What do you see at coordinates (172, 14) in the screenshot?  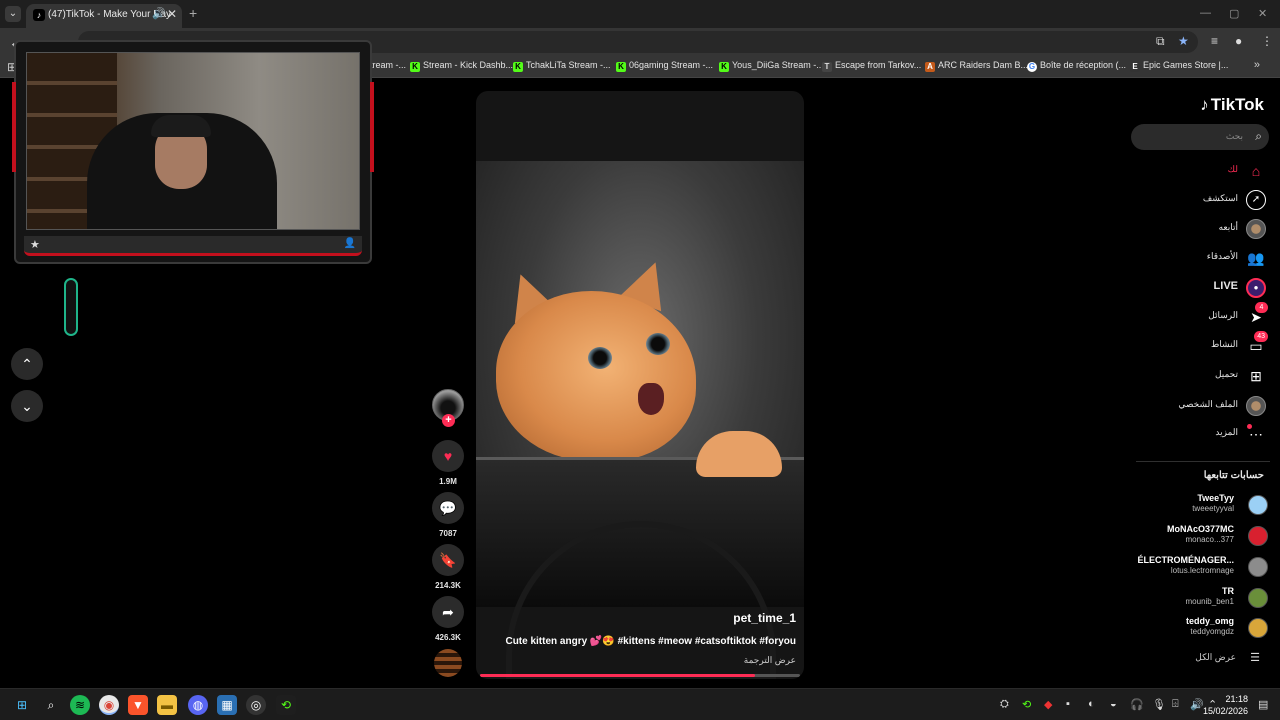 I see `tab-close-icon: ✕` at bounding box center [172, 14].